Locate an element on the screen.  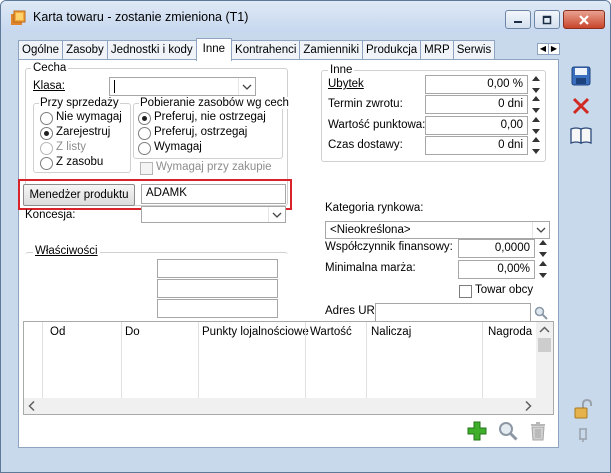
radio-wymagaj is located at coordinates (144, 148).